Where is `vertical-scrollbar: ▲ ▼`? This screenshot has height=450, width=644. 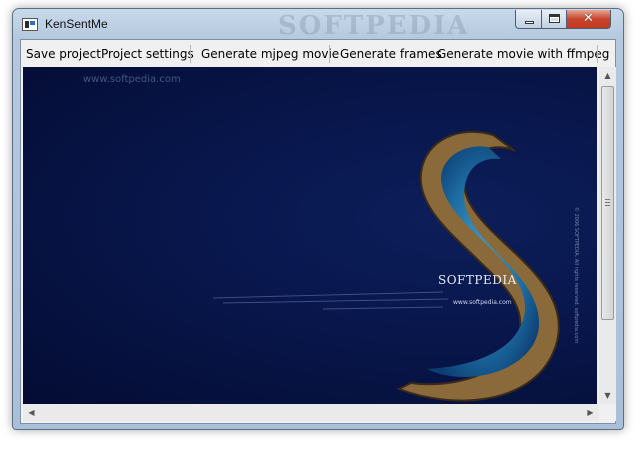 vertical-scrollbar: ▲ ▼ is located at coordinates (607, 235).